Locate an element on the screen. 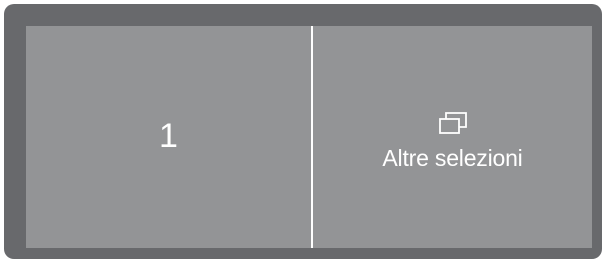 Image resolution: width=606 pixels, height=261 pixels. windows-stack-icon is located at coordinates (452, 122).